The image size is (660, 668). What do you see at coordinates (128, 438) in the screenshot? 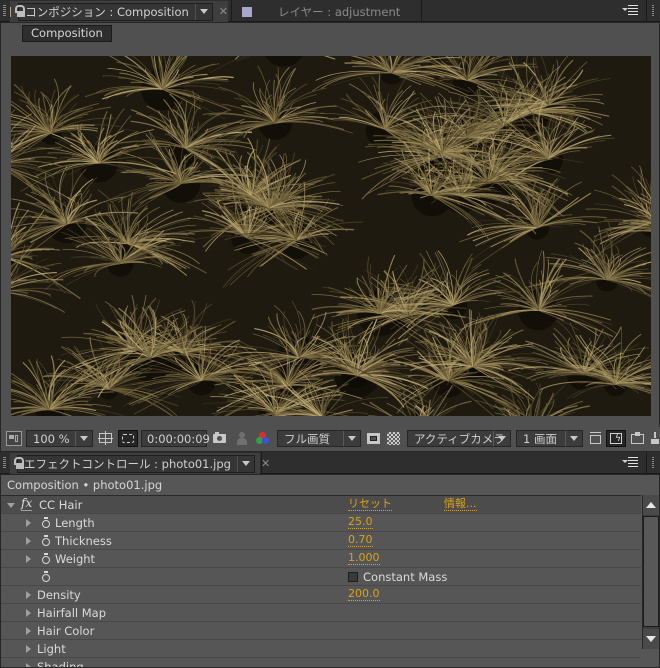
I see `mask-visibility-icon` at bounding box center [128, 438].